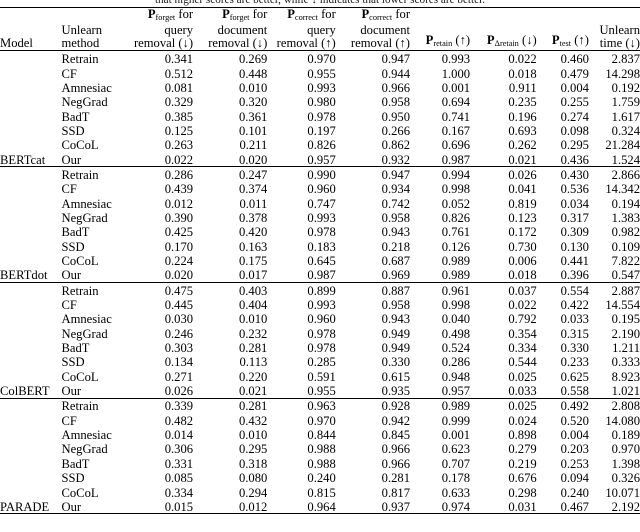  Describe the element at coordinates (522, 449) in the screenshot. I see `metric-value-cell: 0.279` at that location.